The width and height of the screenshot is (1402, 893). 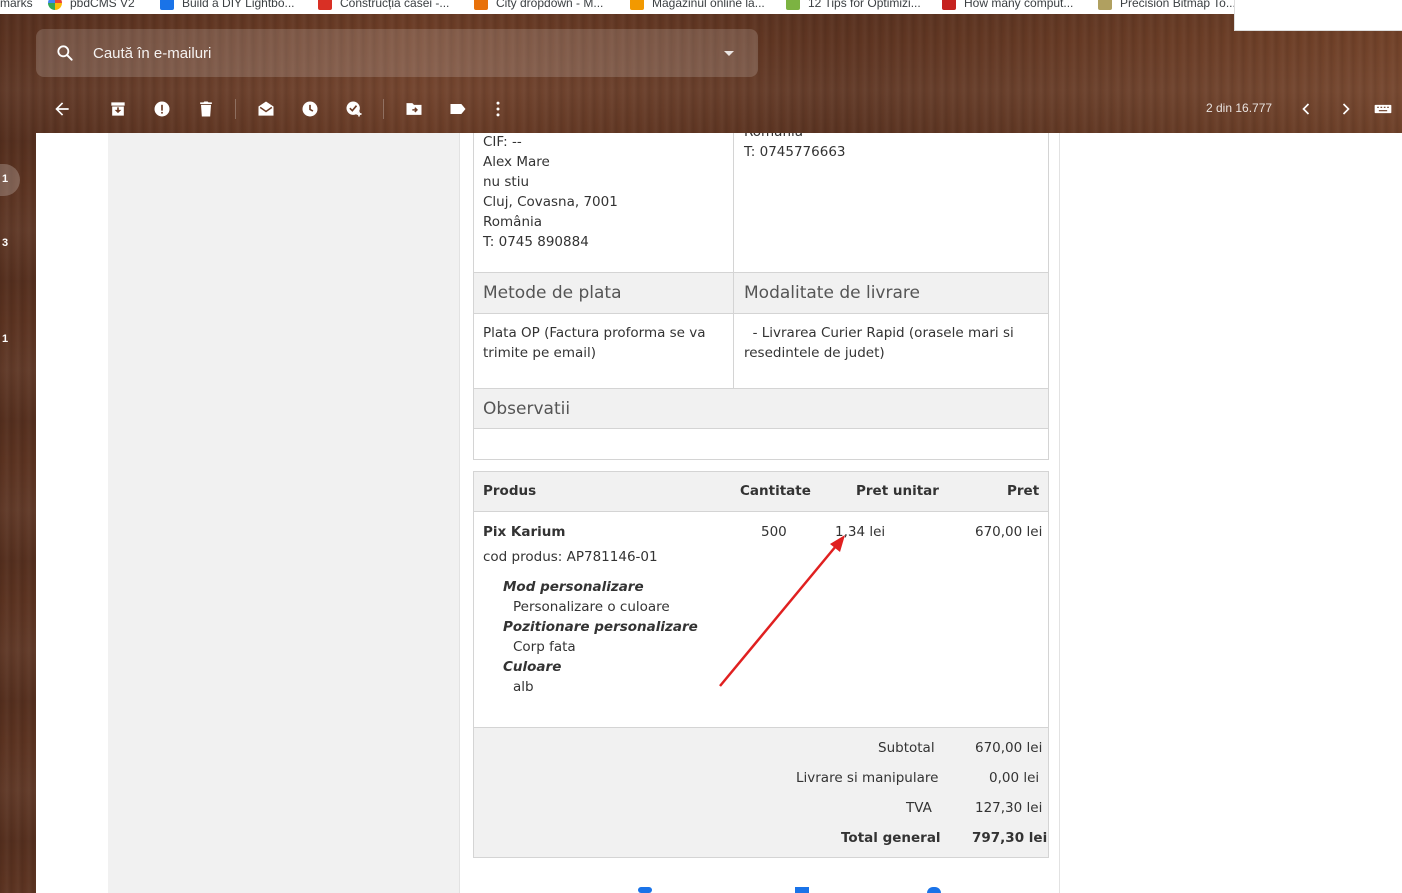 I want to click on mark-unread-mail-icon, so click(x=266, y=109).